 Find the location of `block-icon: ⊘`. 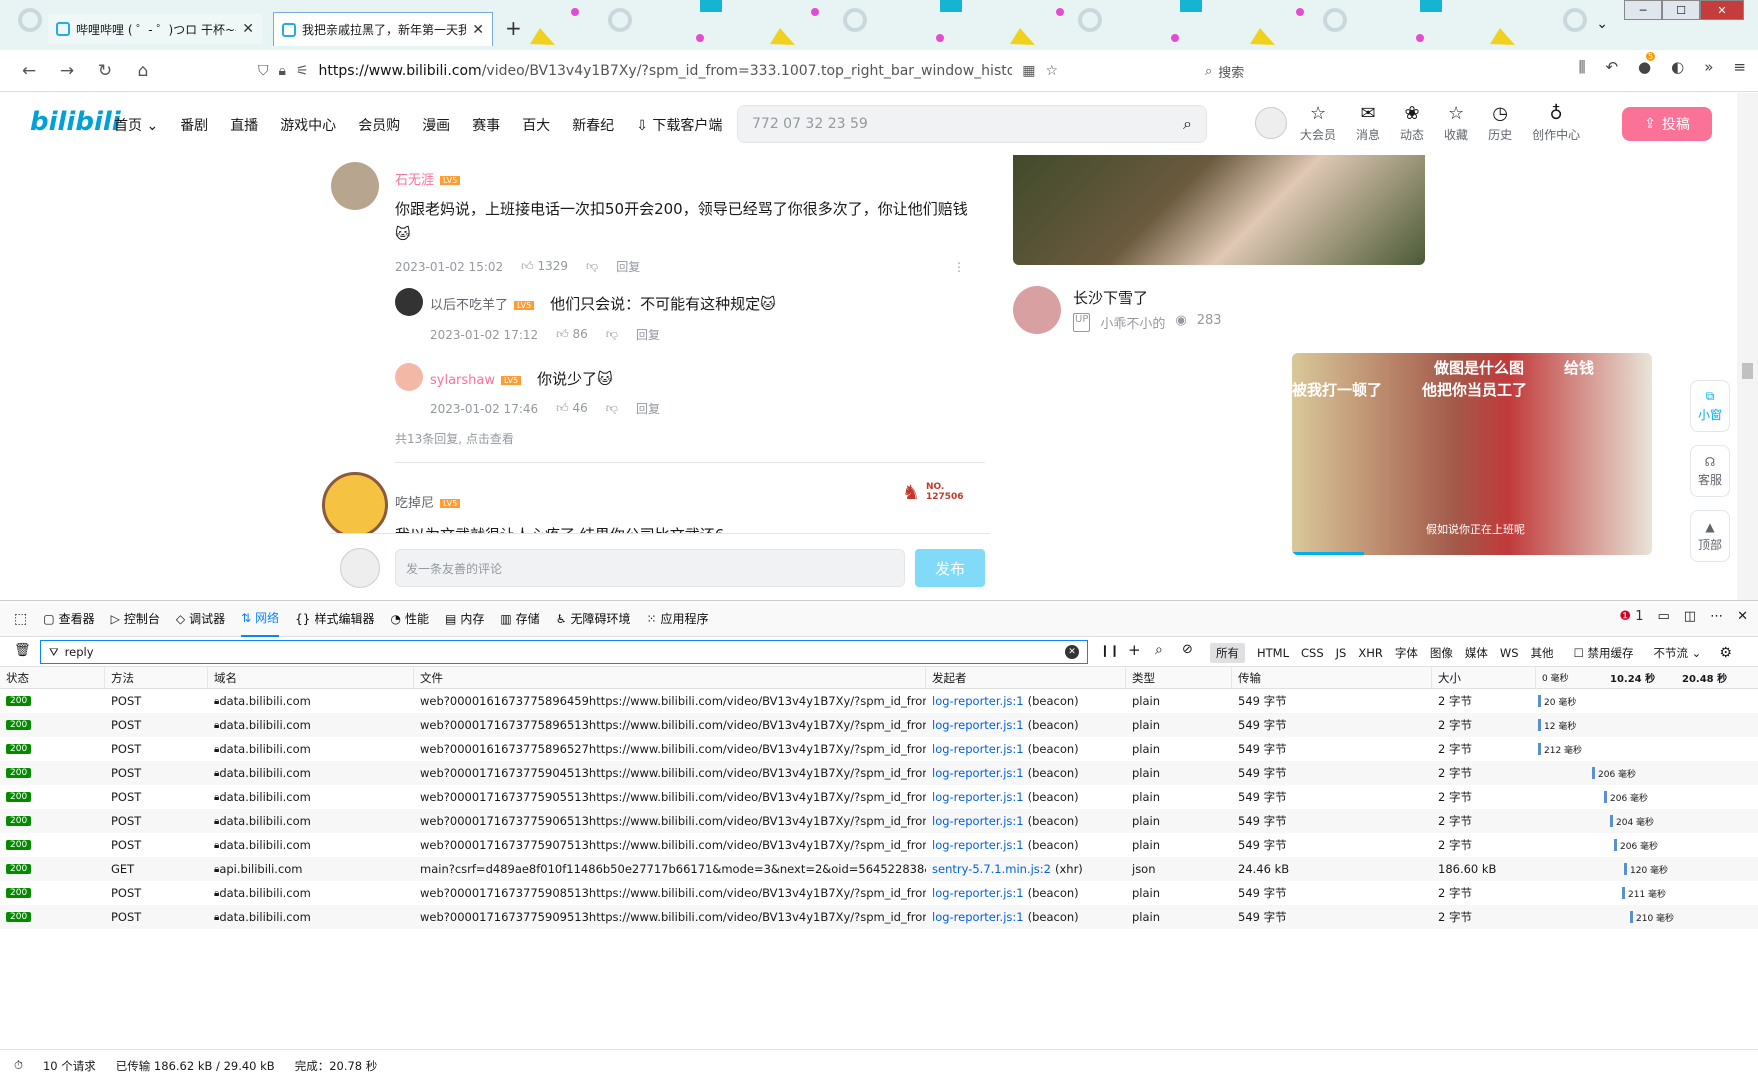

block-icon: ⊘ is located at coordinates (1187, 649).